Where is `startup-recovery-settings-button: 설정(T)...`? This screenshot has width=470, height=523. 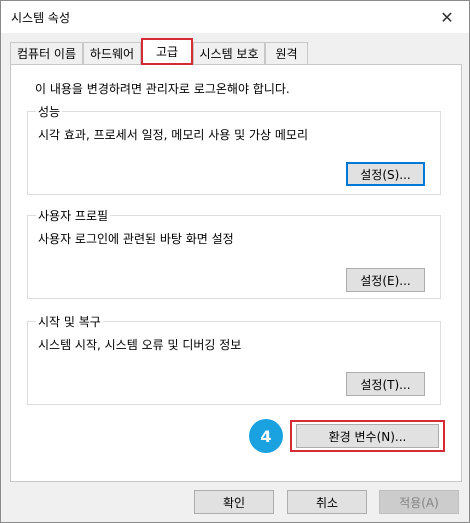 startup-recovery-settings-button: 설정(T)... is located at coordinates (385, 384).